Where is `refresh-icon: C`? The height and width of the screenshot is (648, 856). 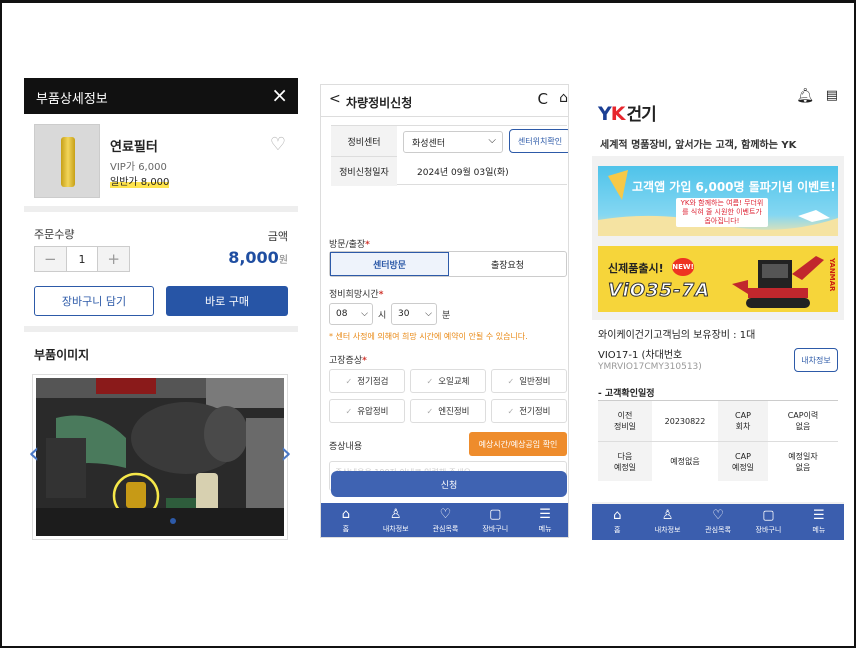
refresh-icon: C is located at coordinates (543, 99).